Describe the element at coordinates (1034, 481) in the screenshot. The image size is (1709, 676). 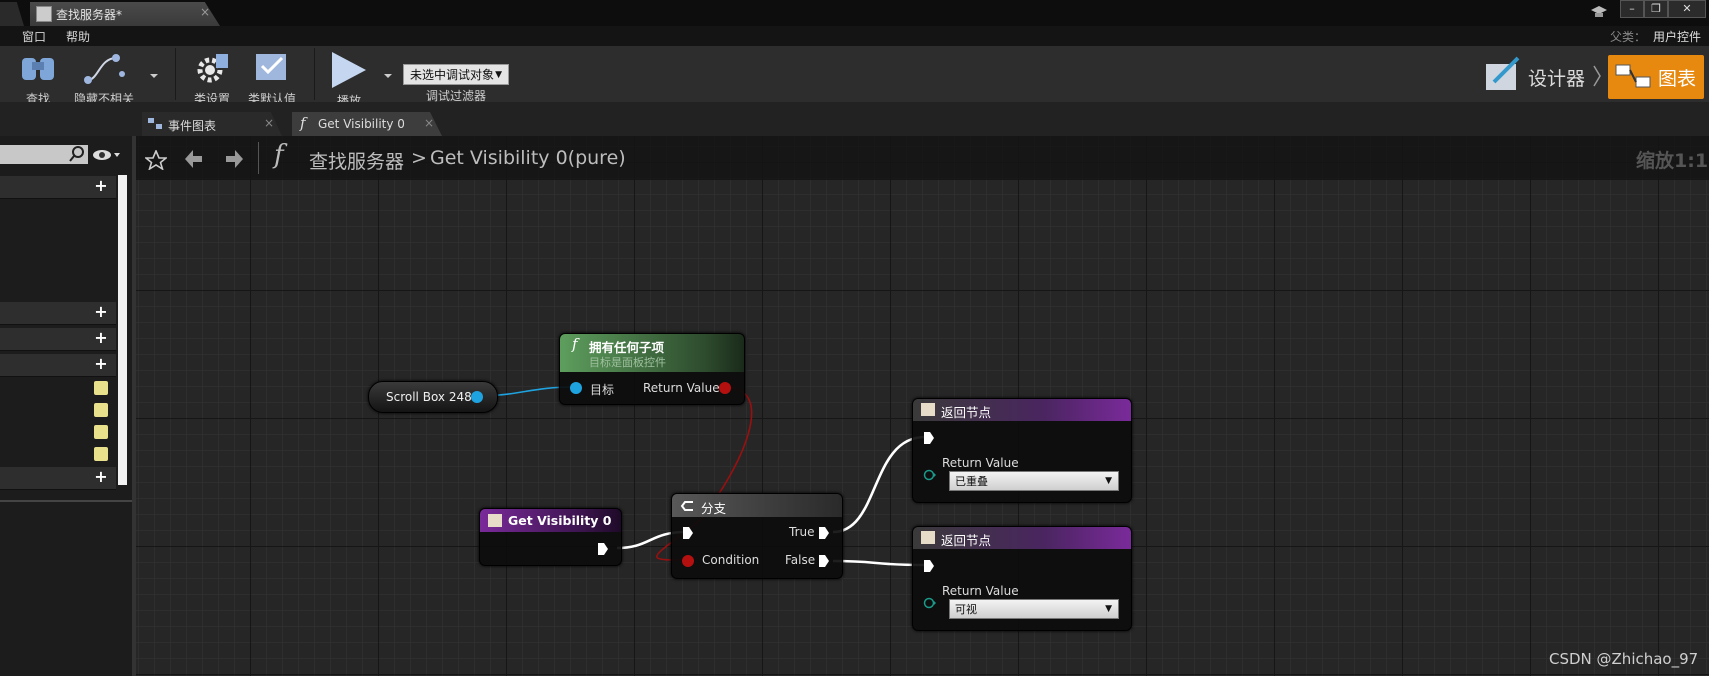
I see `return-value-select: 已重叠 ▼` at that location.